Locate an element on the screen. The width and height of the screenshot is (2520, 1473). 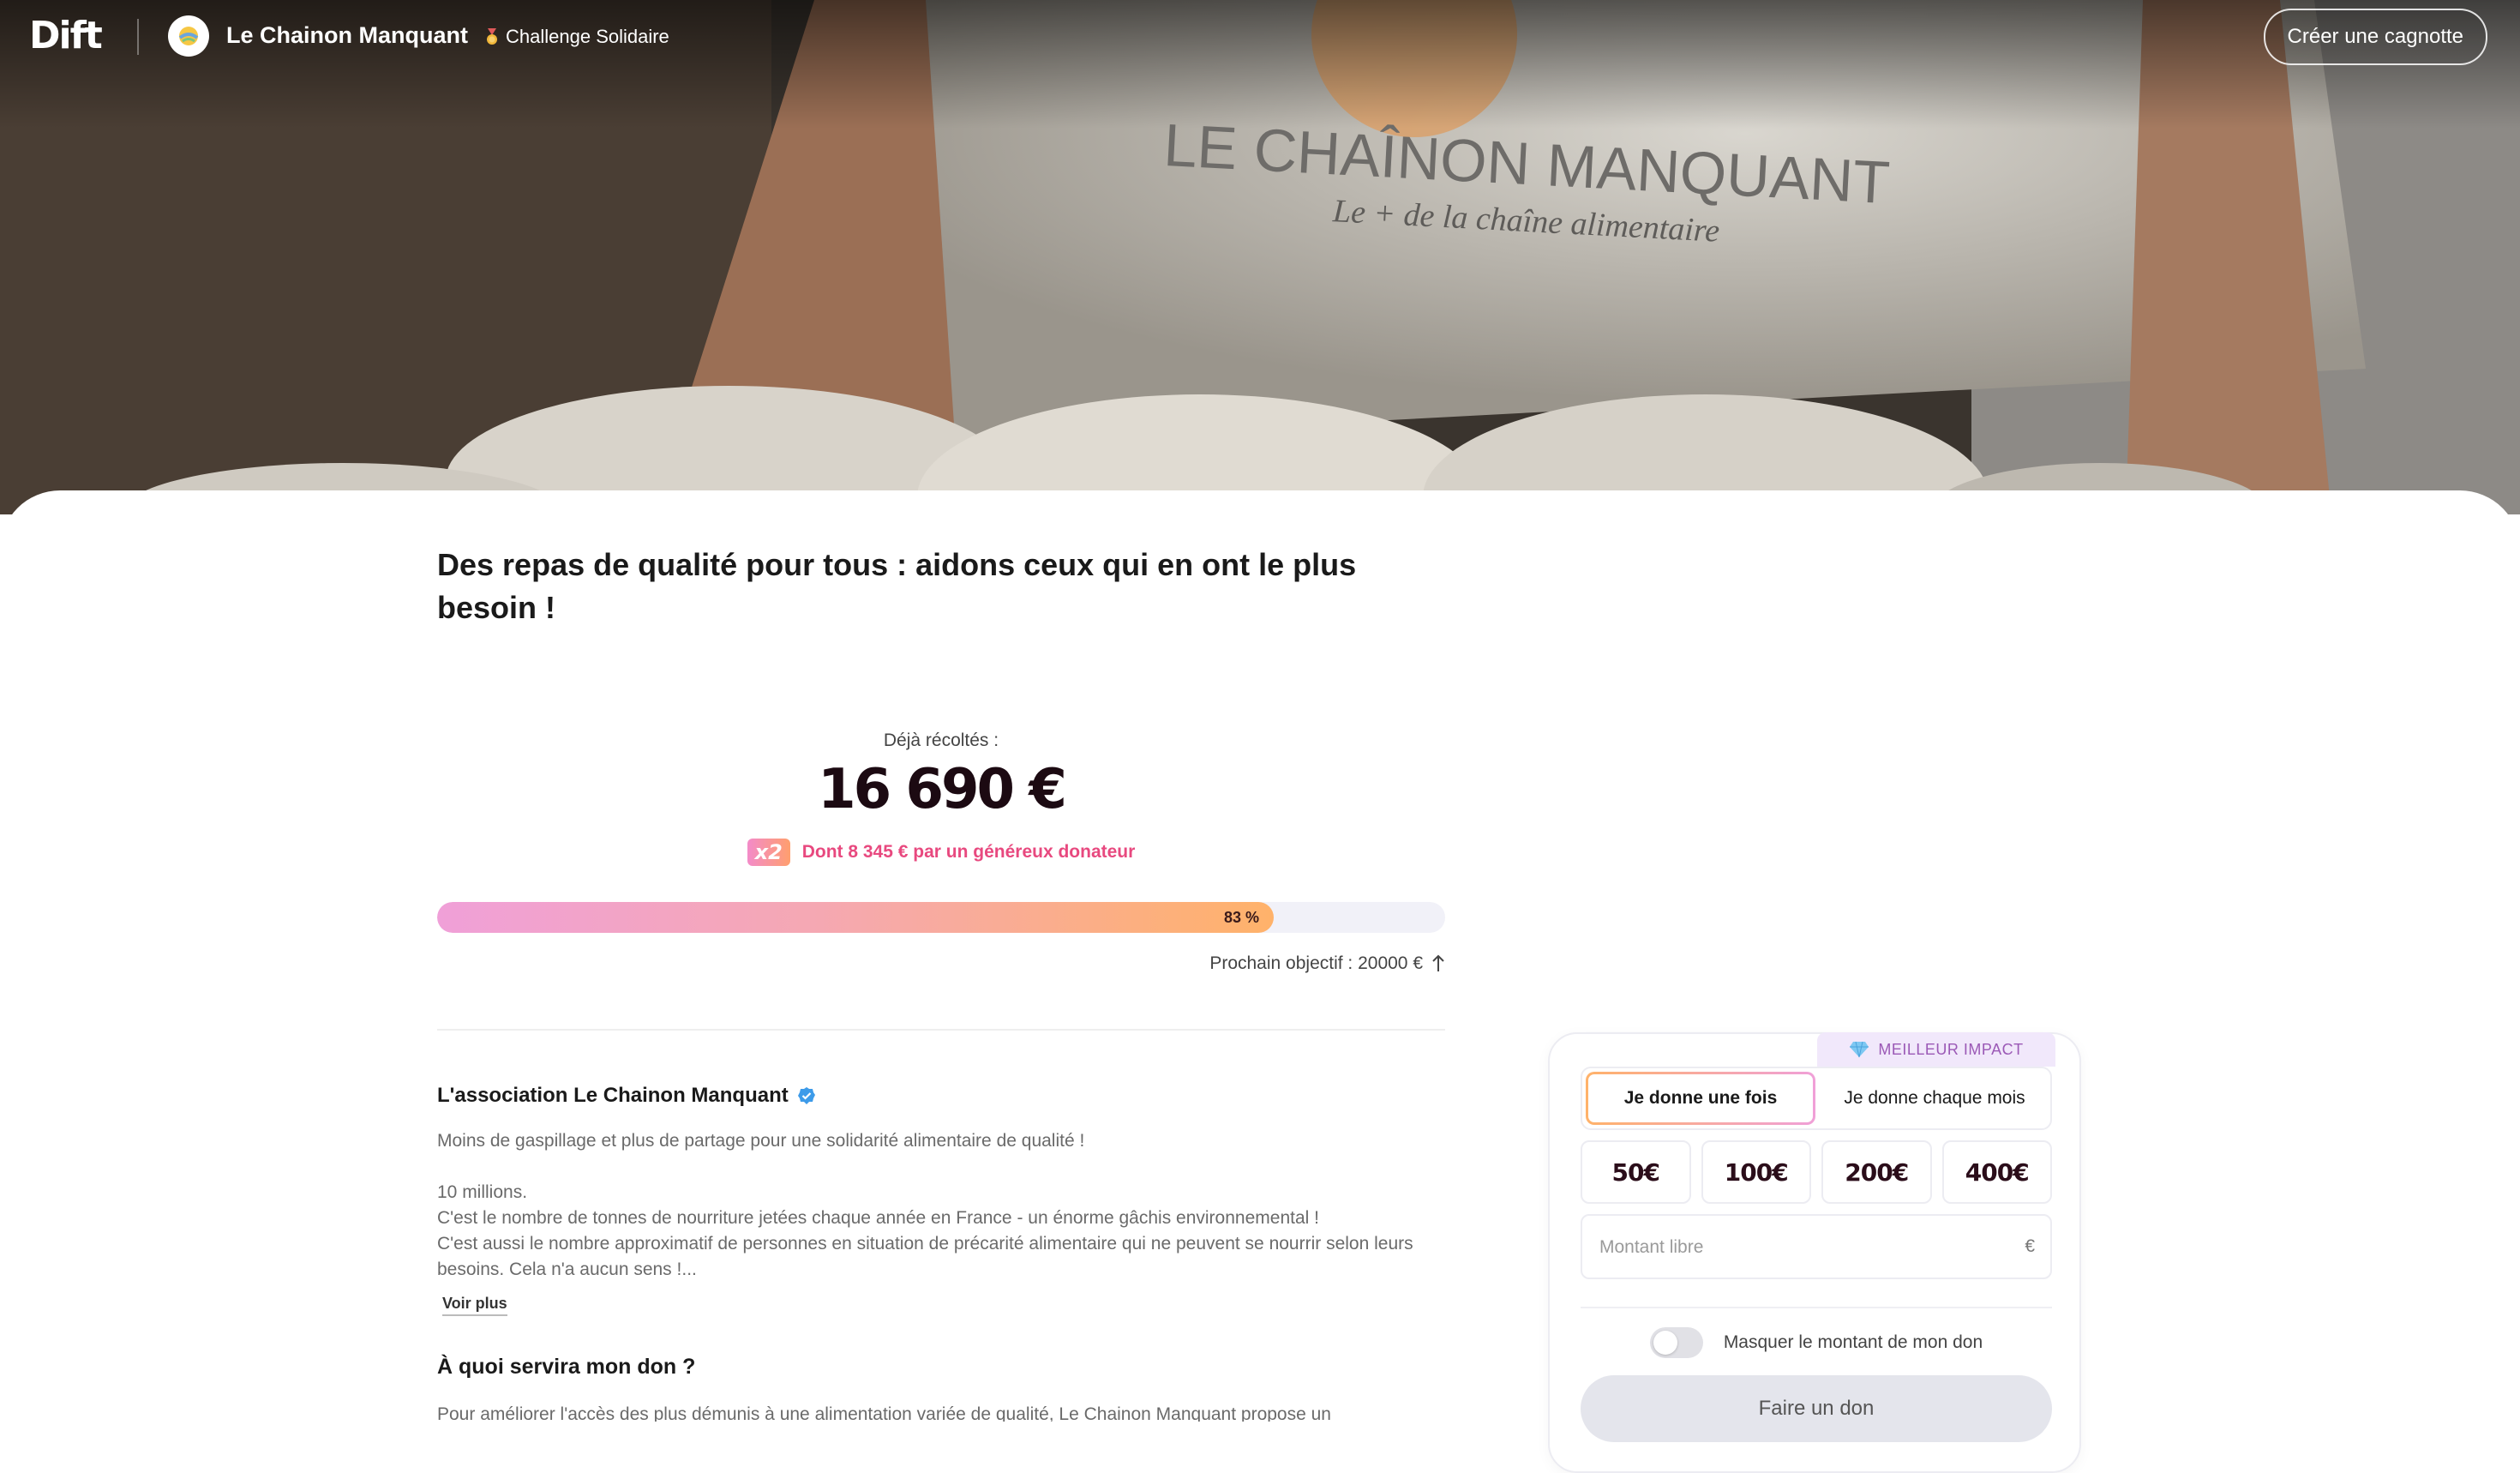
progress-percent: 83 % is located at coordinates (1242, 917).